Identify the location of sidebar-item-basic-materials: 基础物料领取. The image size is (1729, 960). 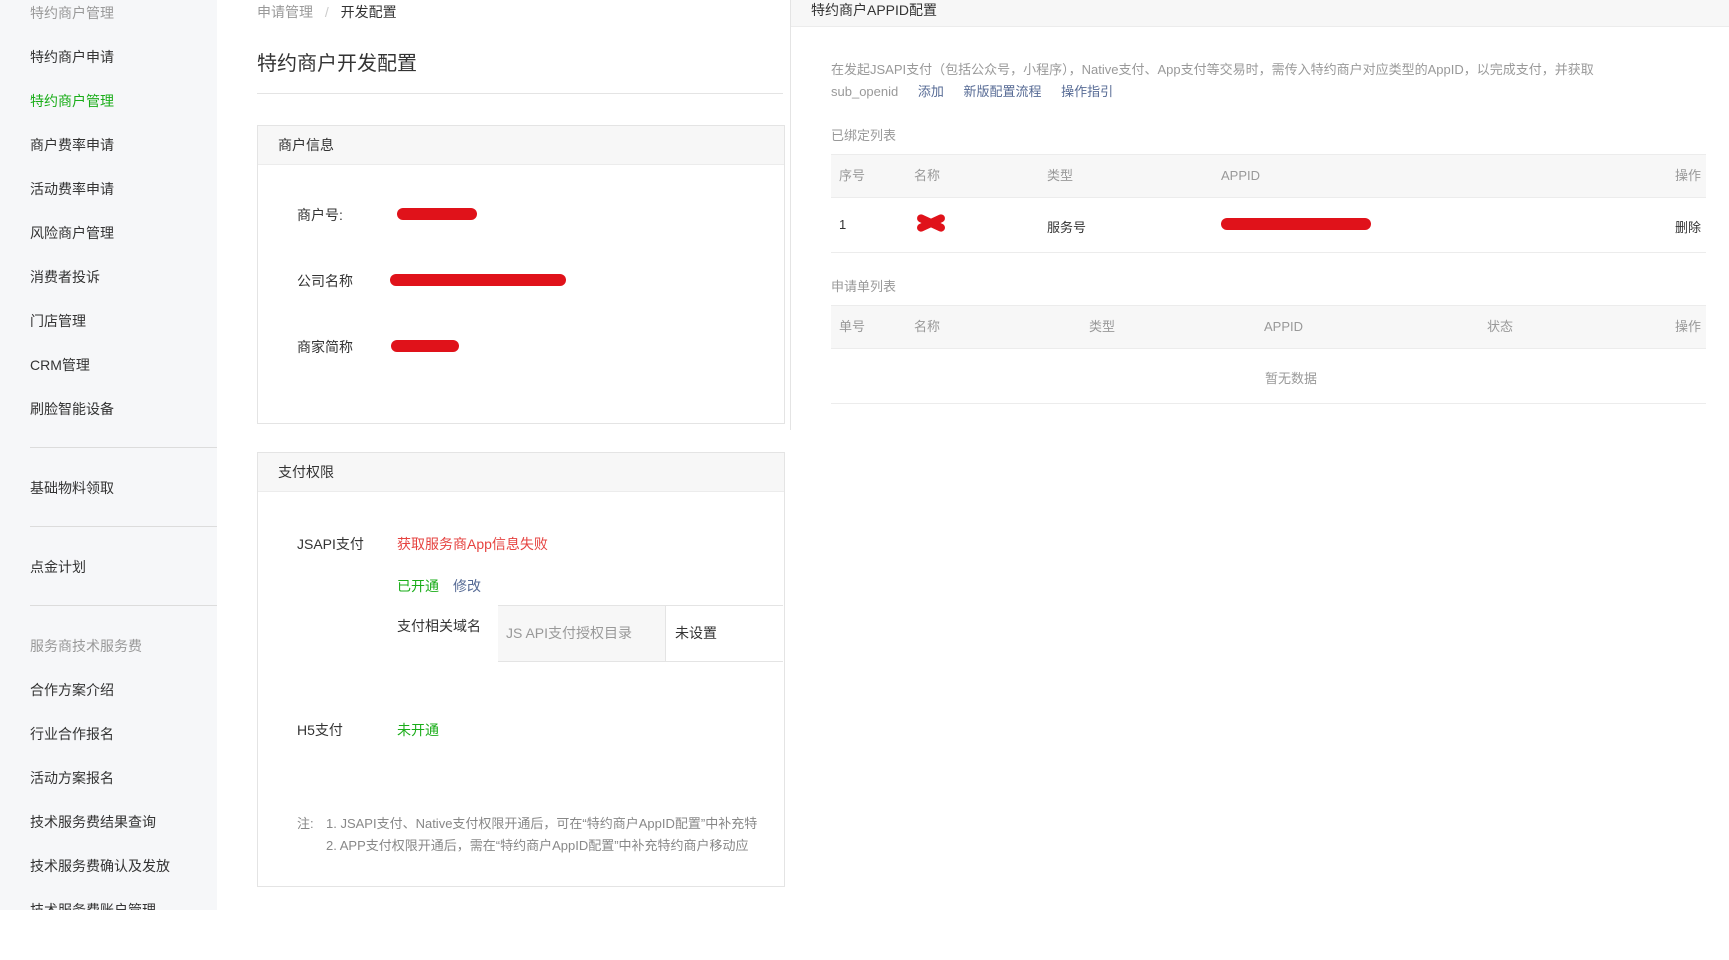
(72, 488).